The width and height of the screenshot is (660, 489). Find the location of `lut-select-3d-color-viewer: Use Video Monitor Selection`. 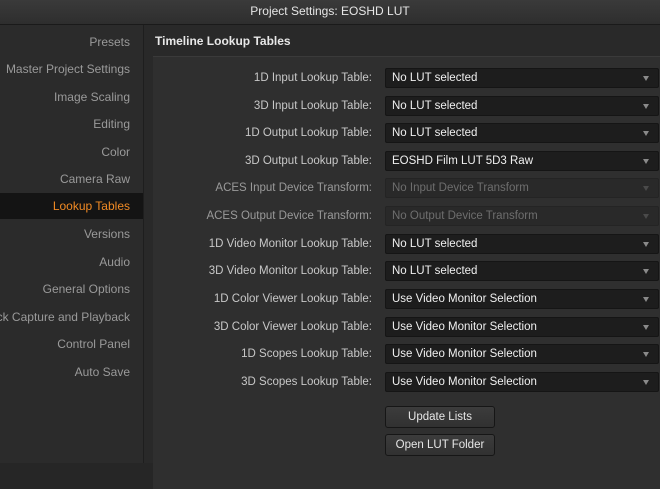

lut-select-3d-color-viewer: Use Video Monitor Selection is located at coordinates (522, 327).